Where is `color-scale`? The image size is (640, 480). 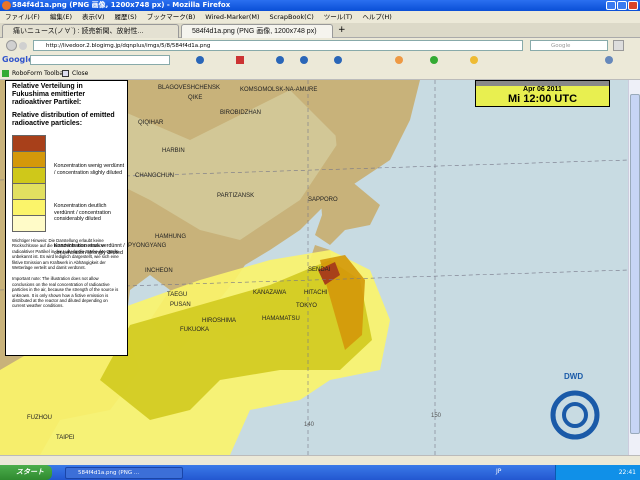 color-scale is located at coordinates (29, 183).